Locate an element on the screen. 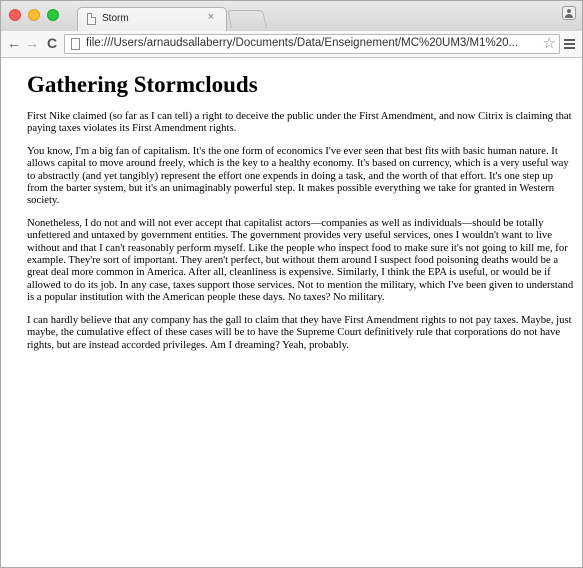 The image size is (583, 568). tab-title: Storm is located at coordinates (115, 18).